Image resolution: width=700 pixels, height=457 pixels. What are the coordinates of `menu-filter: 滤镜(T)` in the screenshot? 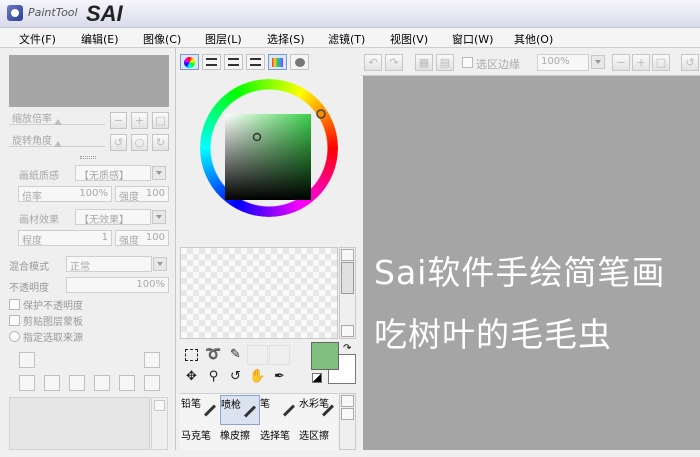 It's located at (346, 39).